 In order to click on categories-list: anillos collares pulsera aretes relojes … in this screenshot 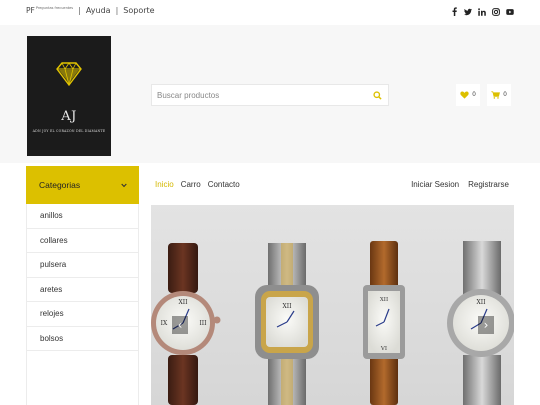, I will do `click(82, 304)`.